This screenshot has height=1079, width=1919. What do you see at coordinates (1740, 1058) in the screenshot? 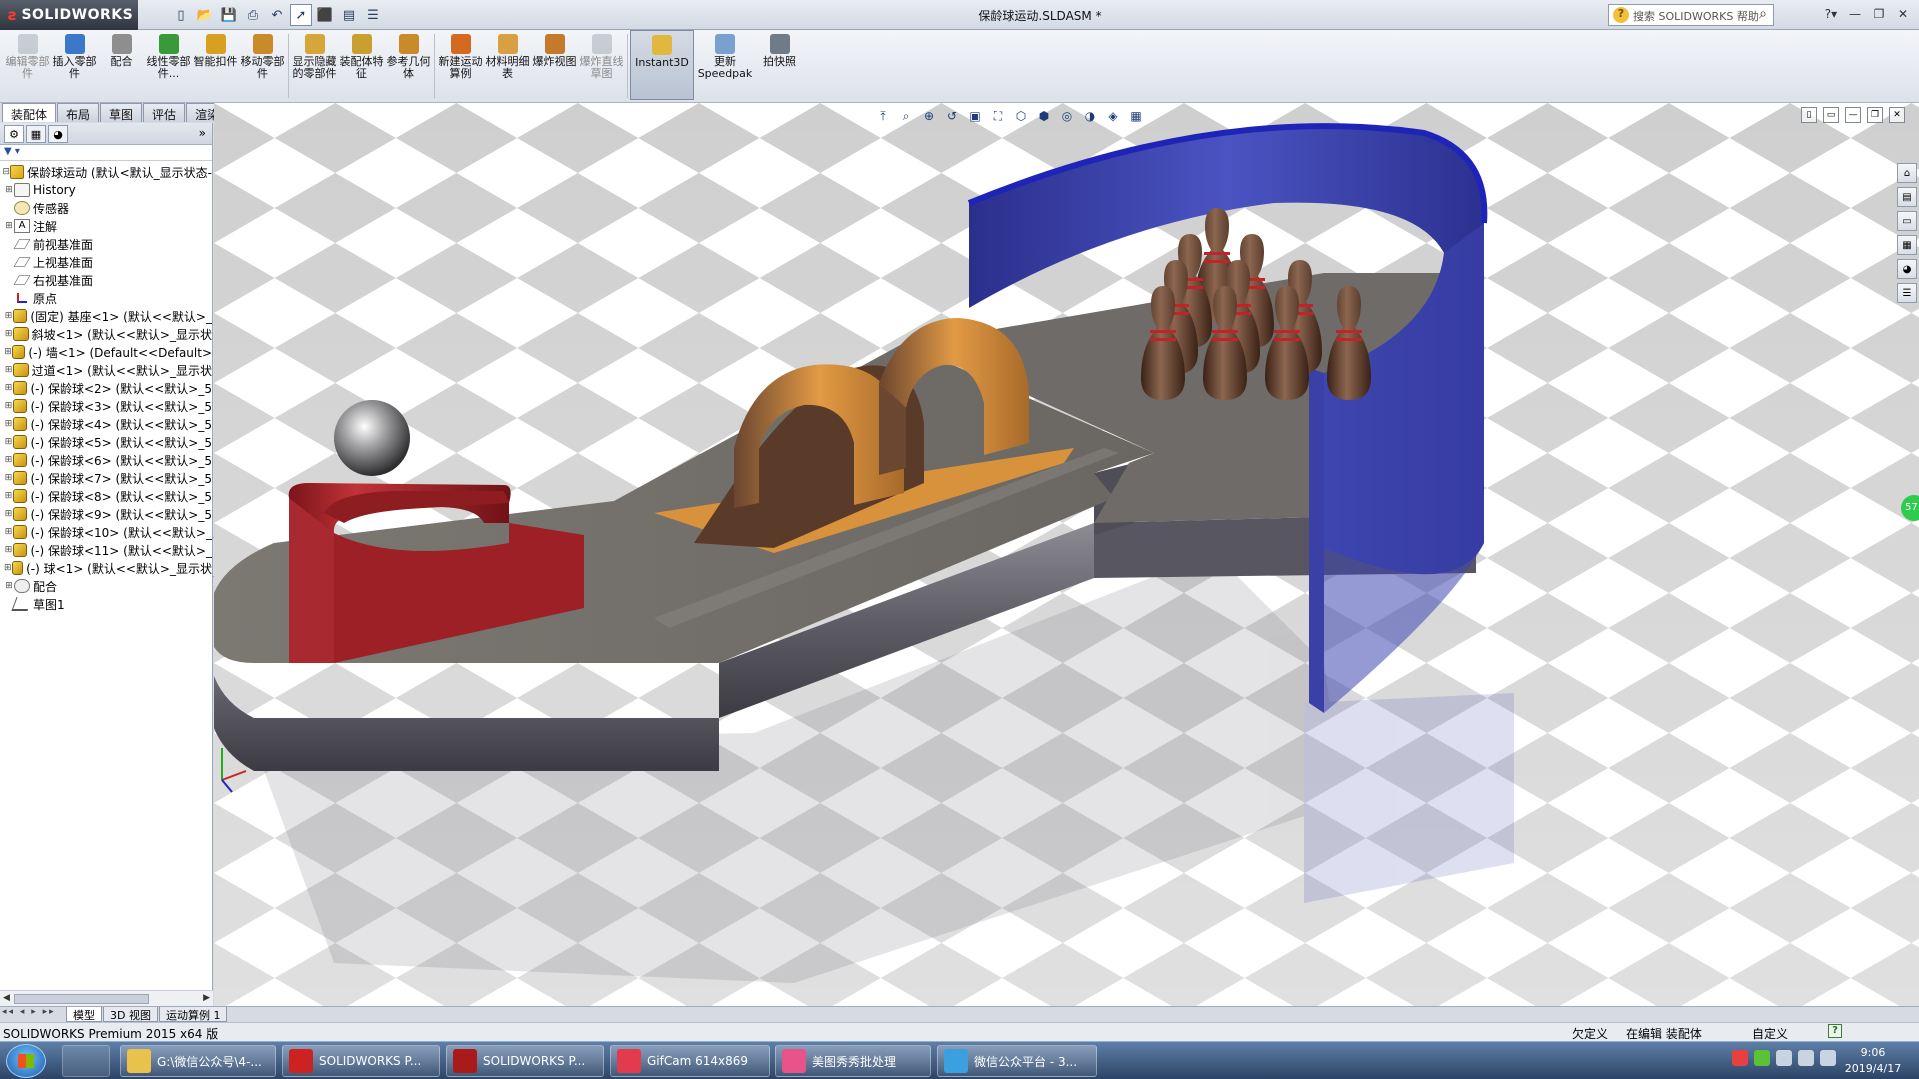
I see `tray-shield-icon` at bounding box center [1740, 1058].